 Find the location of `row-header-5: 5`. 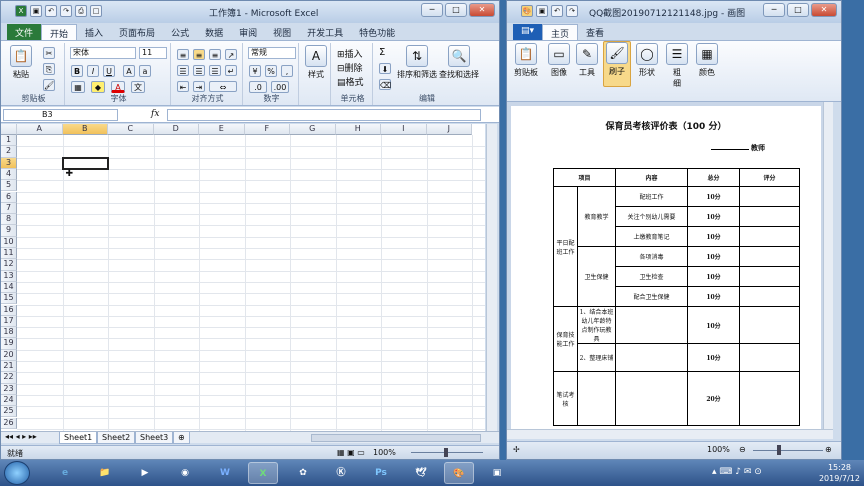

row-header-5: 5 is located at coordinates (9, 186).